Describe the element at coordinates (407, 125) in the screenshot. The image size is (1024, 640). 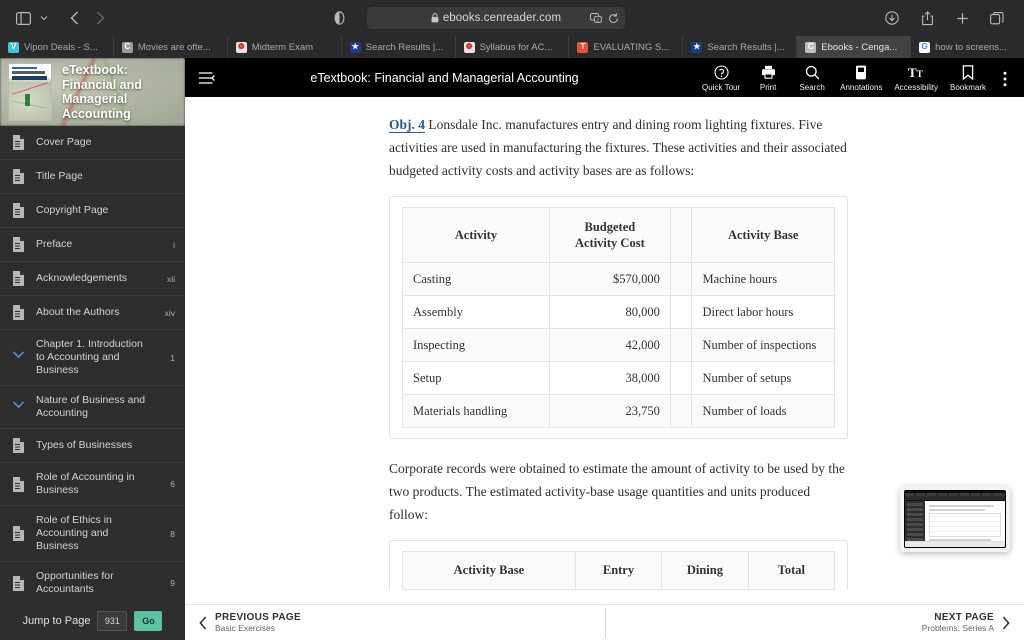
I see `objective-tag: Obj. 4` at that location.